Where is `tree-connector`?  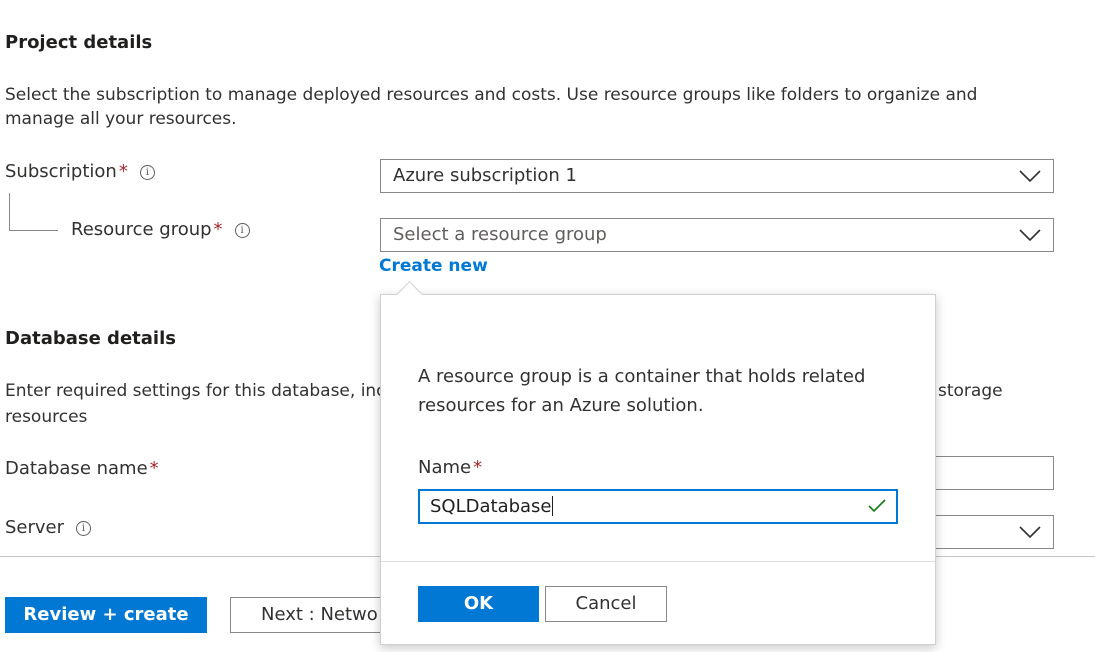 tree-connector is located at coordinates (33, 212).